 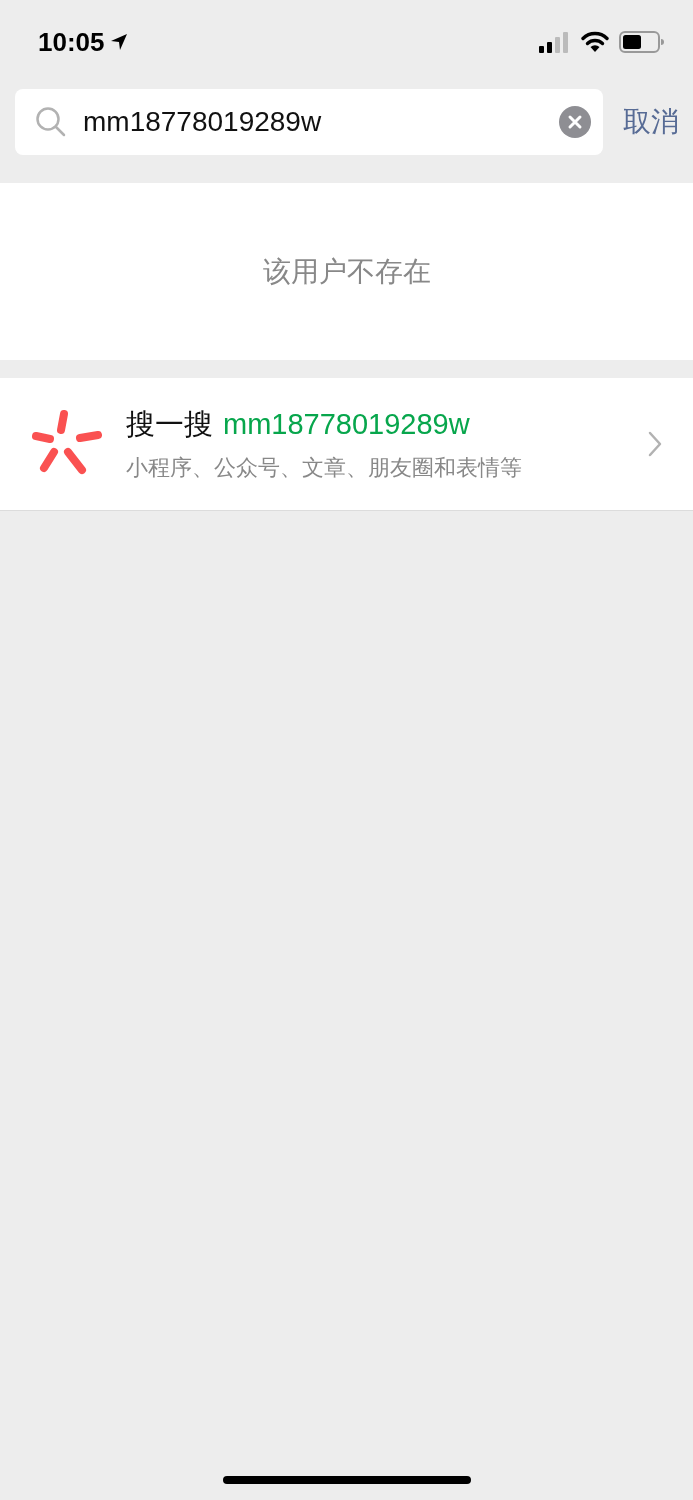 I want to click on battery-icon, so click(x=642, y=42).